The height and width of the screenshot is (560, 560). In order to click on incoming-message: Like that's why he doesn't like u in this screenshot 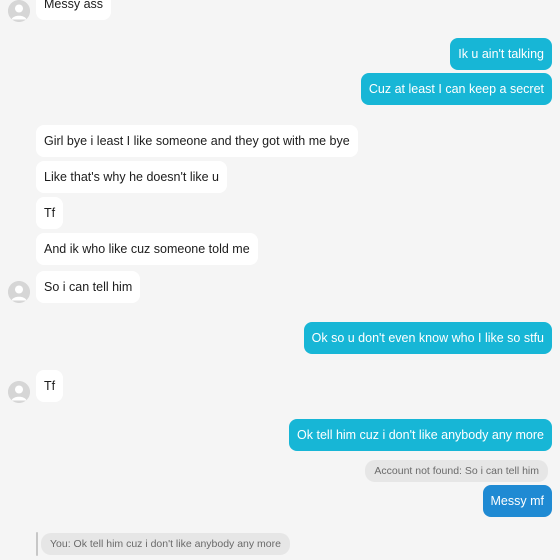, I will do `click(132, 177)`.